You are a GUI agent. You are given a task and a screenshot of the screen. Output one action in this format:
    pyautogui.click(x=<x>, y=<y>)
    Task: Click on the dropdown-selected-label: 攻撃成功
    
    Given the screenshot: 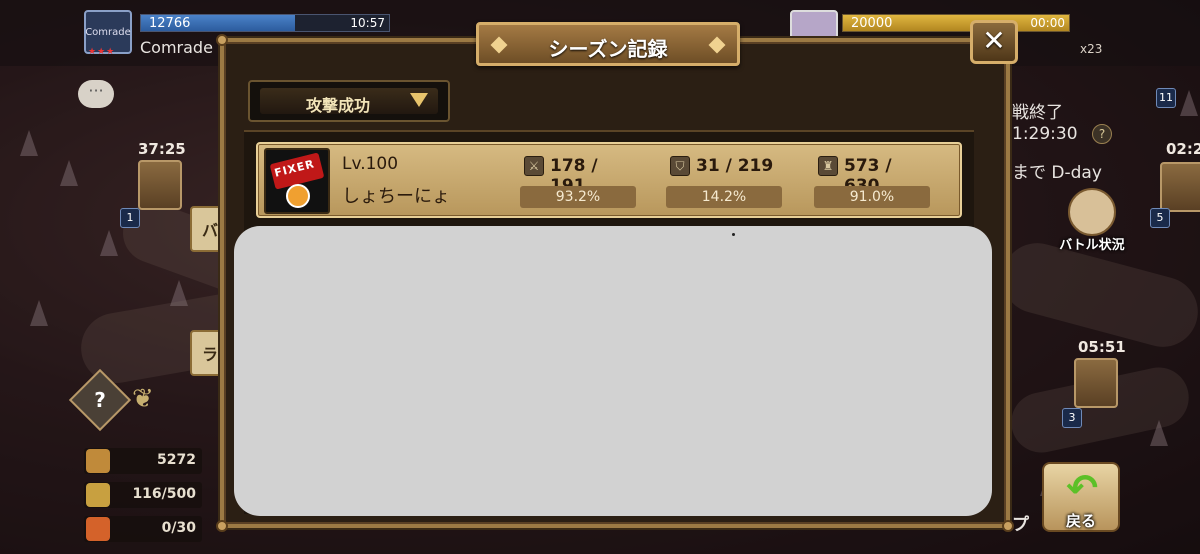 What is the action you would take?
    pyautogui.click(x=337, y=105)
    